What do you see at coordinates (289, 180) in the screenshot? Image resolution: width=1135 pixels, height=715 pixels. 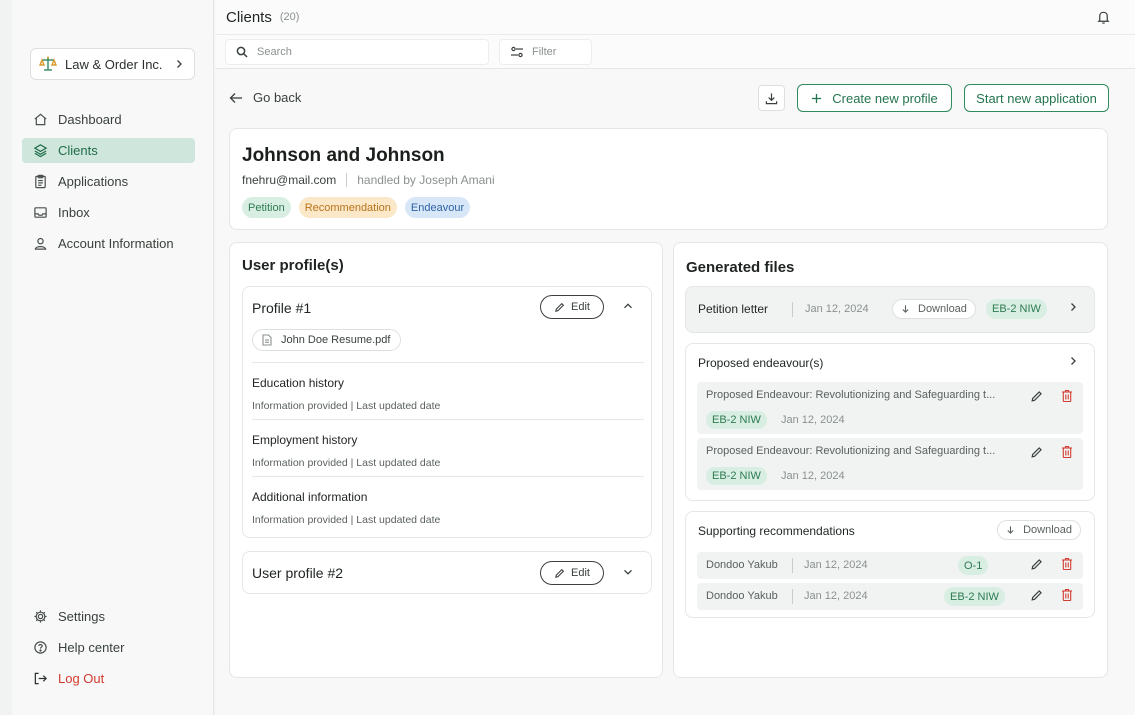 I see `client-email: fnehru@mail.com` at bounding box center [289, 180].